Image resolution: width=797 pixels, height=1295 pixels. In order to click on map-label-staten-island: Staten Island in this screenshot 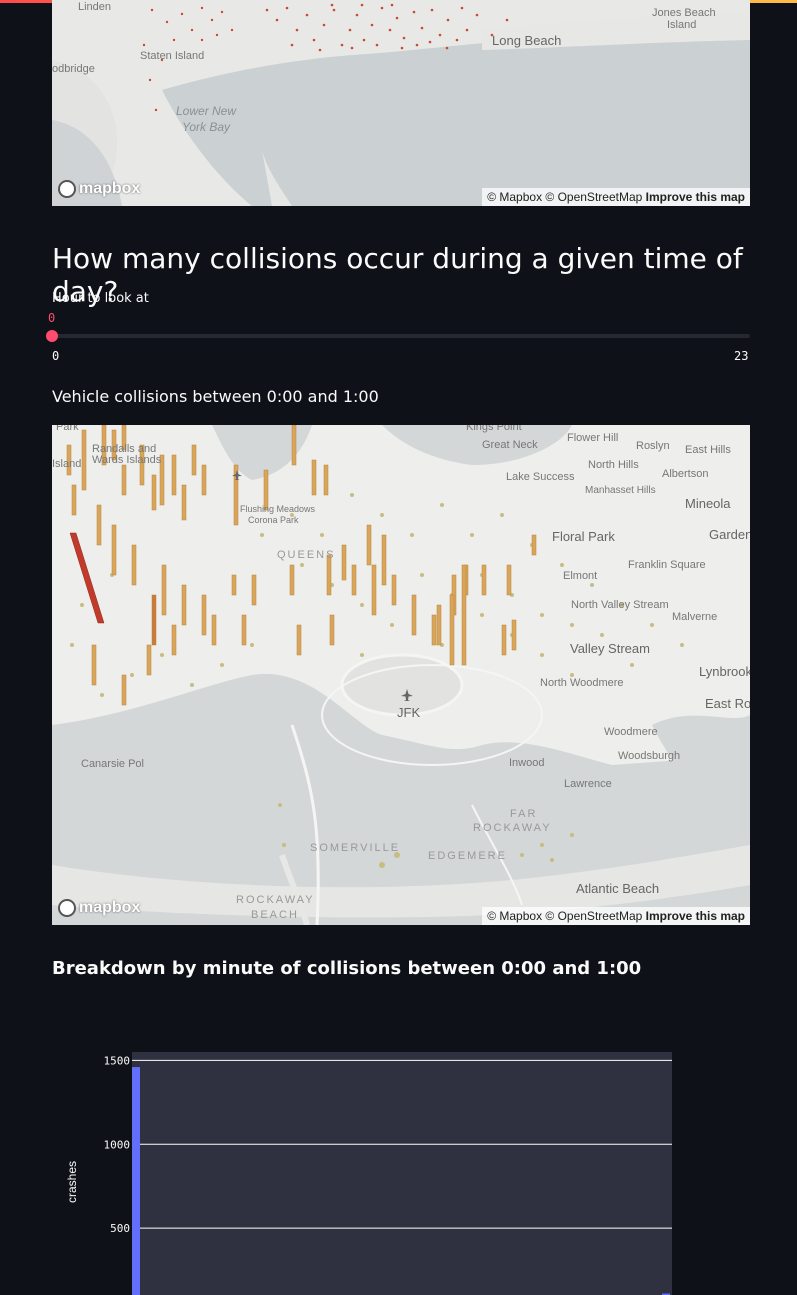, I will do `click(172, 56)`.